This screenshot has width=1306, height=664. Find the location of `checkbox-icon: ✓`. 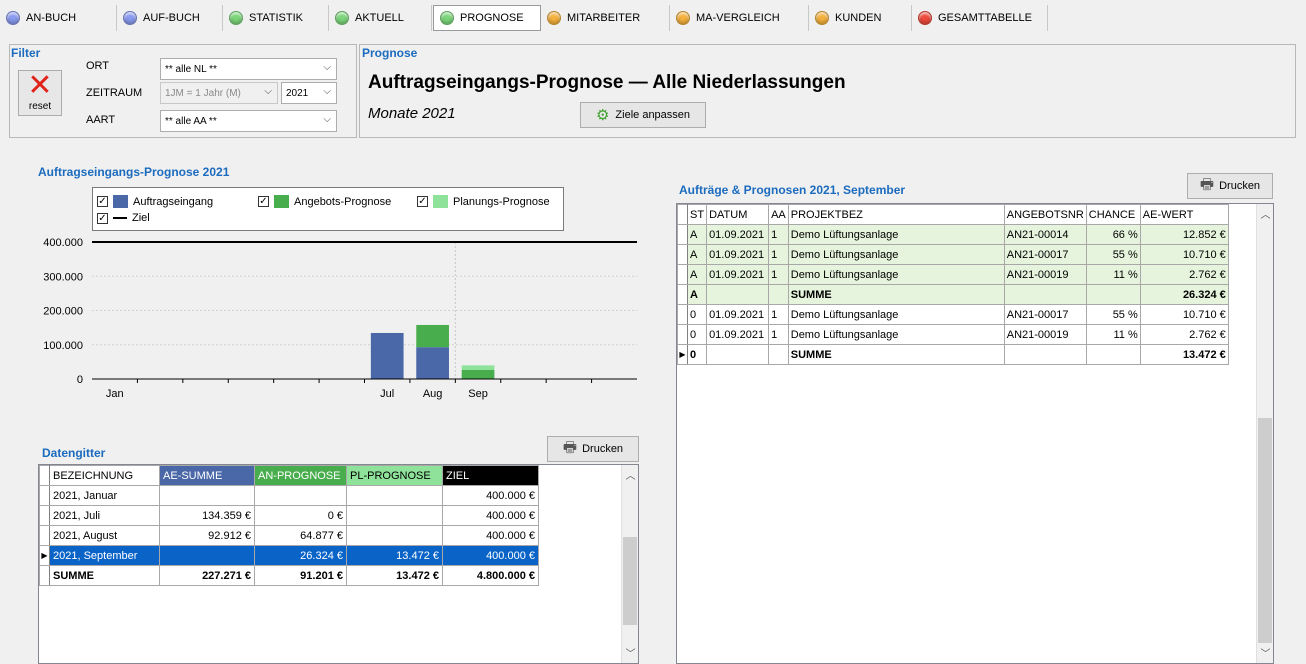

checkbox-icon: ✓ is located at coordinates (263, 201).